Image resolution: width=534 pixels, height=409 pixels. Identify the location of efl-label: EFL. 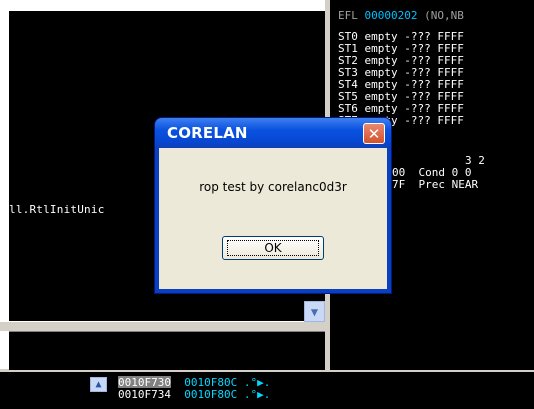
(348, 15).